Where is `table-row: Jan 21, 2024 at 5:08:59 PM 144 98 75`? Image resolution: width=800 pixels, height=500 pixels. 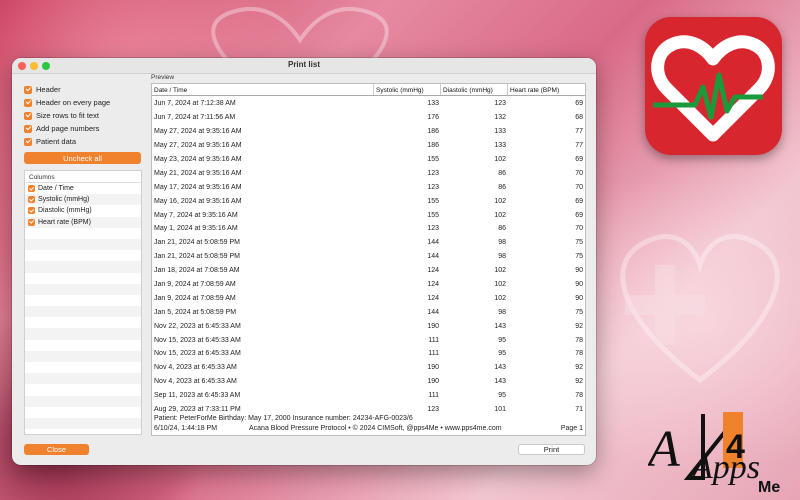
table-row: Jan 21, 2024 at 5:08:59 PM 144 98 75 is located at coordinates (368, 257).